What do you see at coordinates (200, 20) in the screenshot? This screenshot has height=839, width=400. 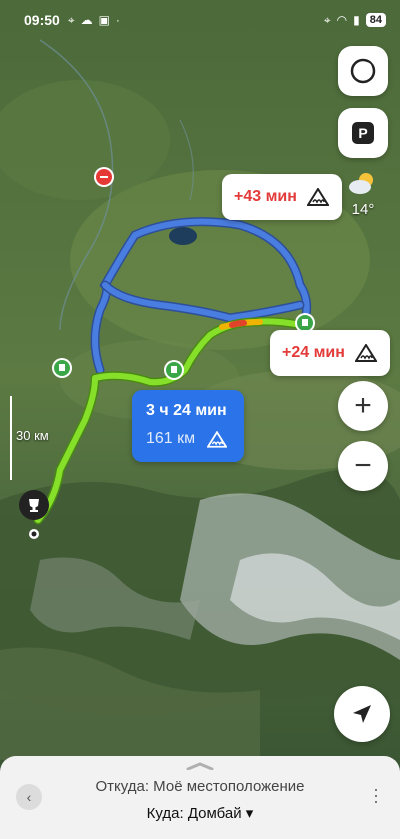 I see `status-bar: 09:50 ⌖ ☁ ▣ · ⌖ ◠ ▮ 84` at bounding box center [200, 20].